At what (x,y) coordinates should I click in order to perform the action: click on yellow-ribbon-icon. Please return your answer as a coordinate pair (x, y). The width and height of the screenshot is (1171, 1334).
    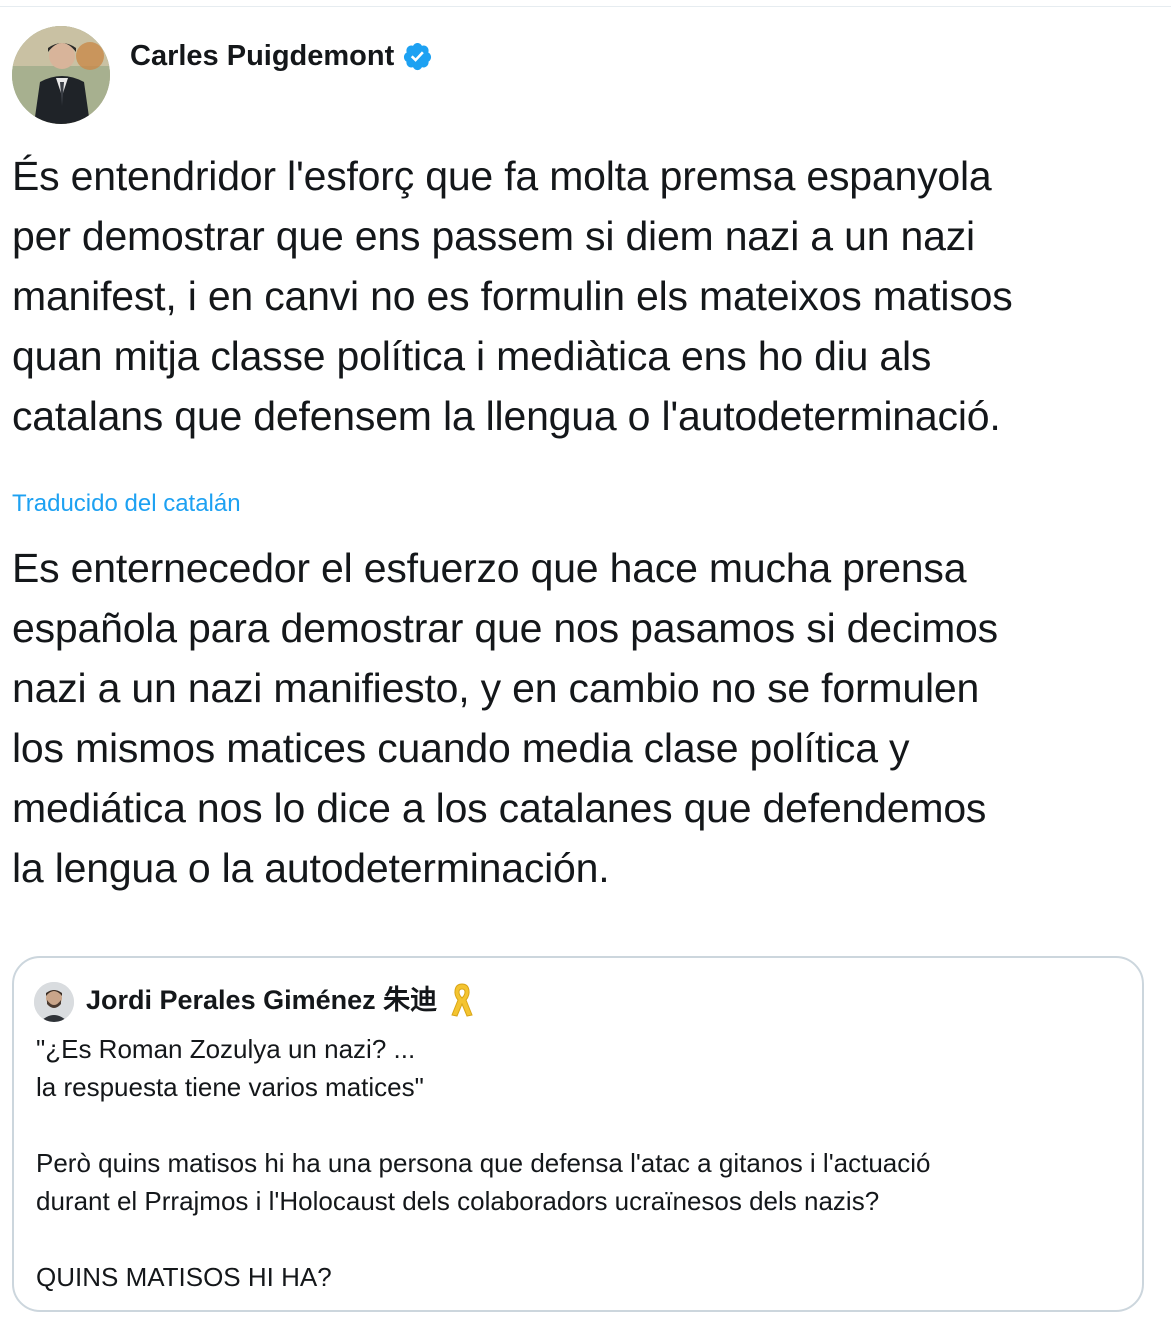
    Looking at the image, I should click on (462, 1000).